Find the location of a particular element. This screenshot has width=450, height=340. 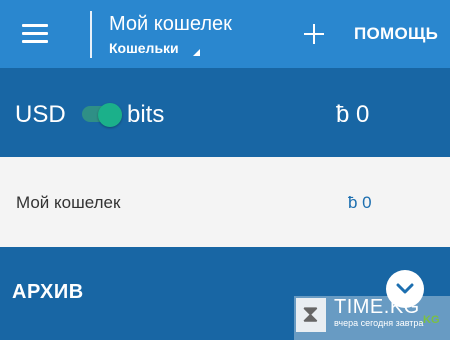

currency-toggle is located at coordinates (103, 115).